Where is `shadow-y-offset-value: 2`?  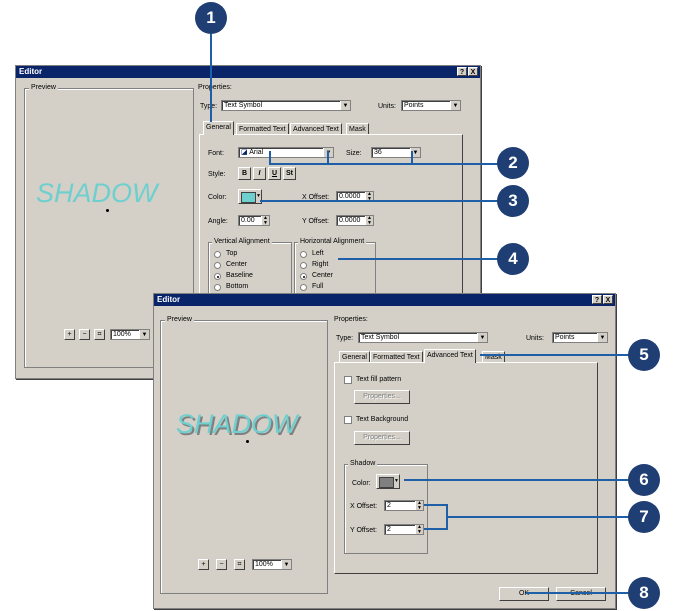 shadow-y-offset-value: 2 is located at coordinates (389, 529).